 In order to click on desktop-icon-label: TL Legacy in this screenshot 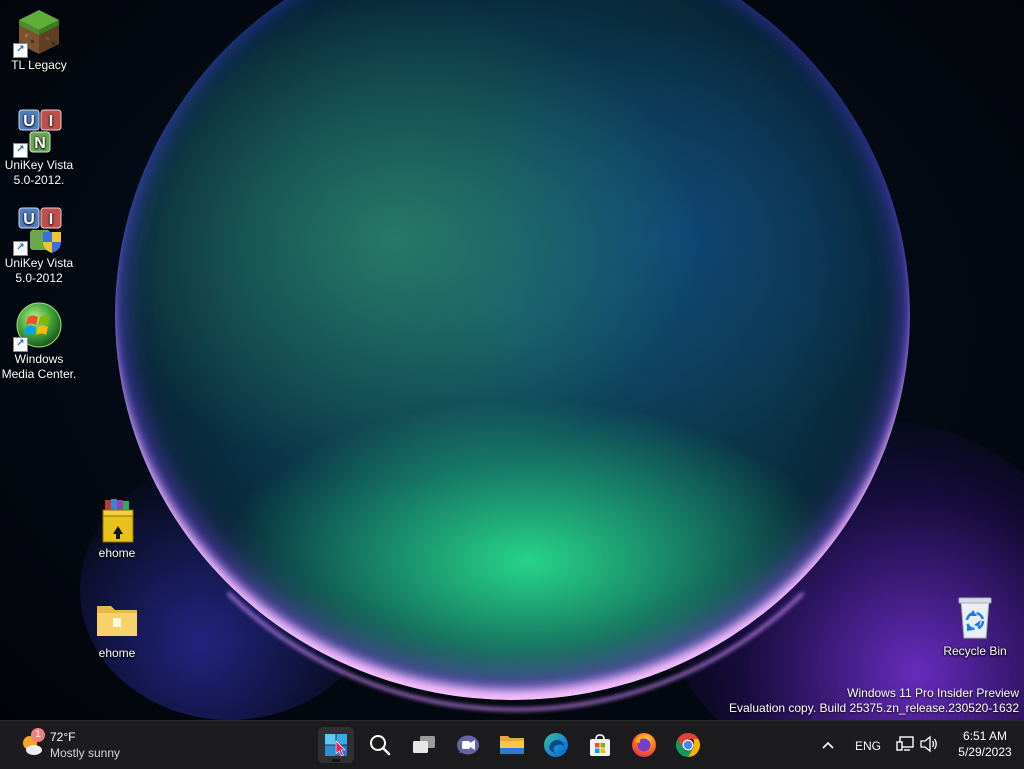, I will do `click(39, 65)`.